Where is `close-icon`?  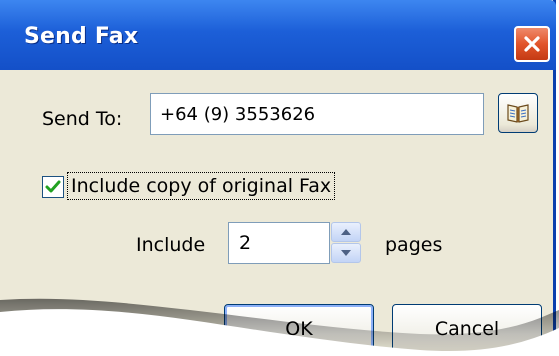 close-icon is located at coordinates (532, 44).